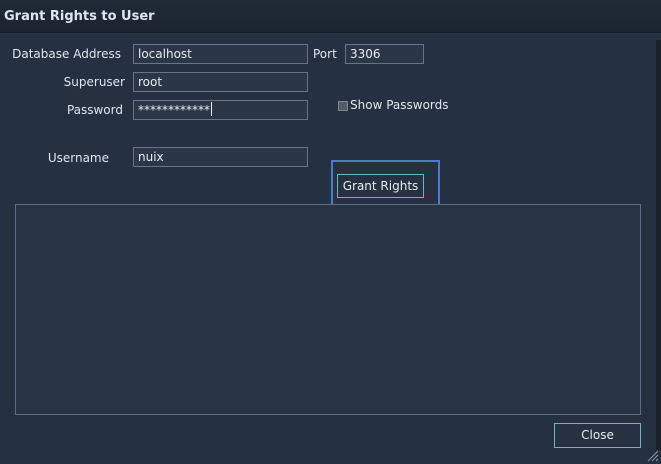  I want to click on port-label: Port, so click(325, 54).